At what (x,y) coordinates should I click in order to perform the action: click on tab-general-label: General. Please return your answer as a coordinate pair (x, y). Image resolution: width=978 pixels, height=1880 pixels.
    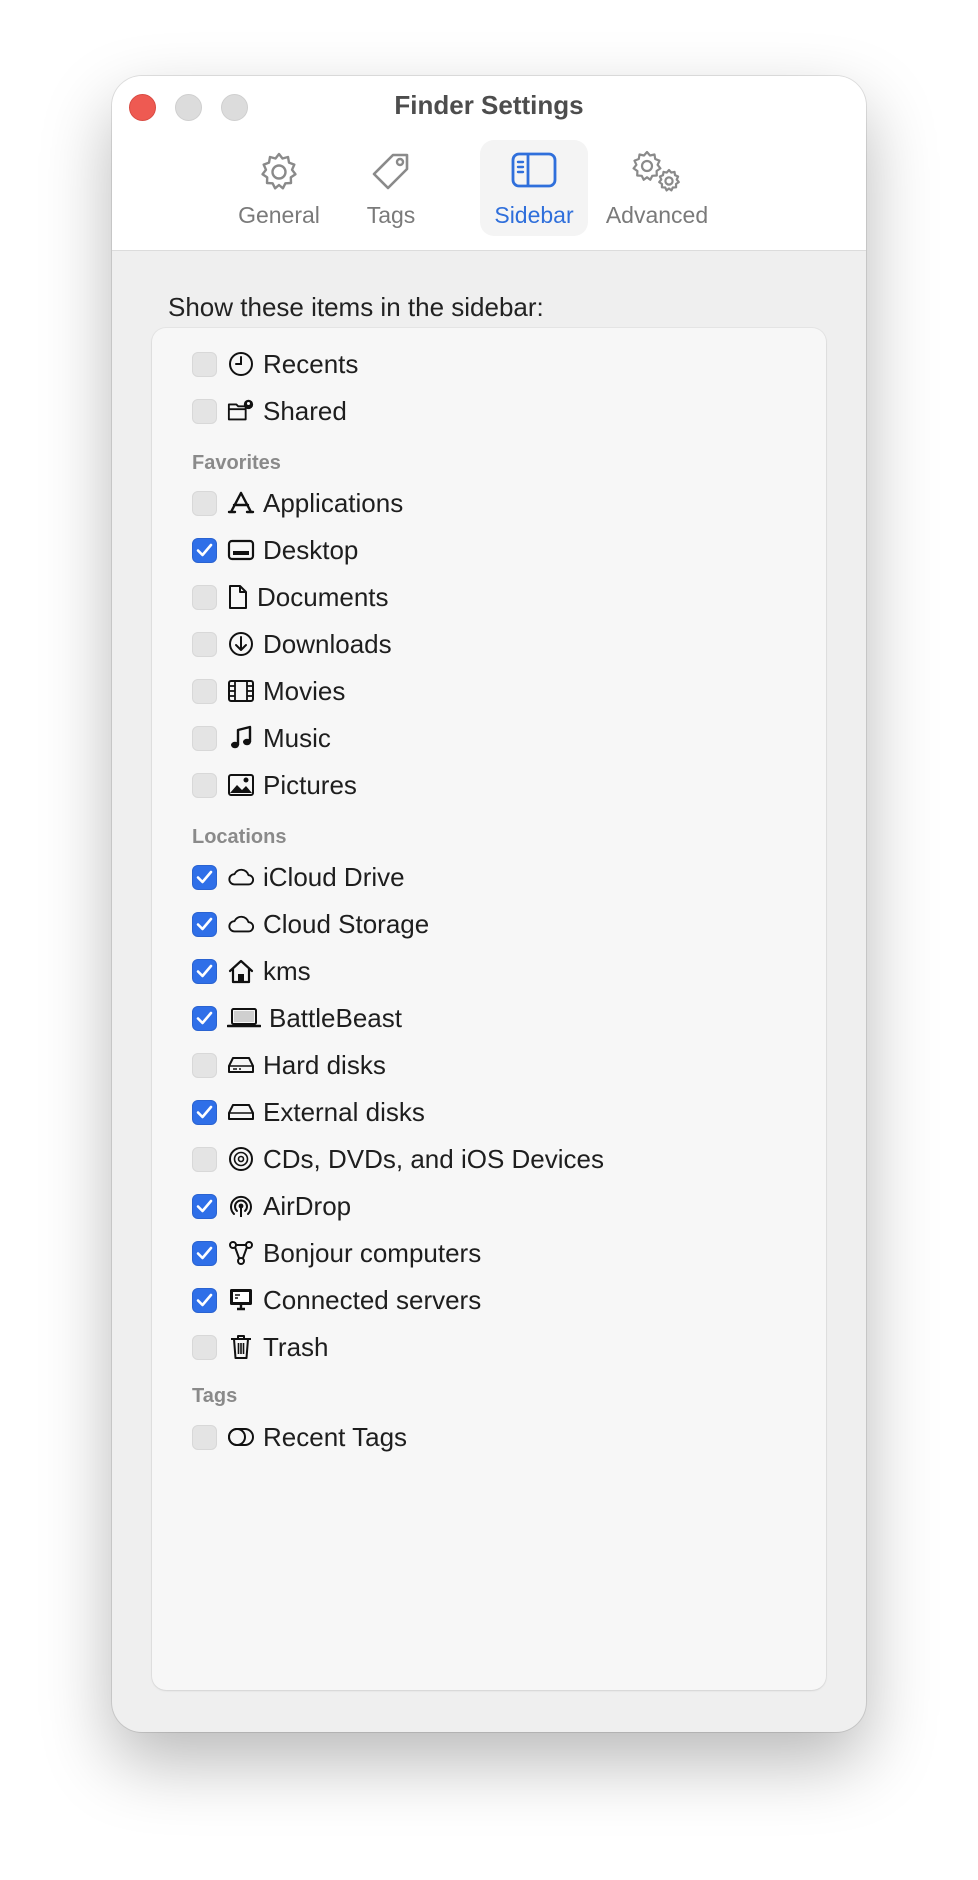
    Looking at the image, I should click on (279, 215).